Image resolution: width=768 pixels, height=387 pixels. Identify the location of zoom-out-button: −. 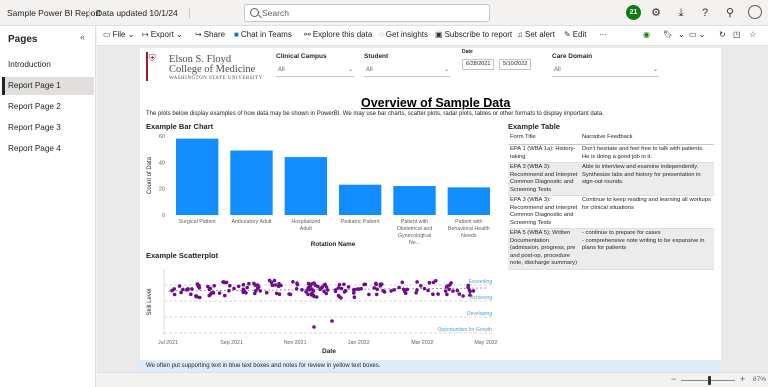
(673, 379).